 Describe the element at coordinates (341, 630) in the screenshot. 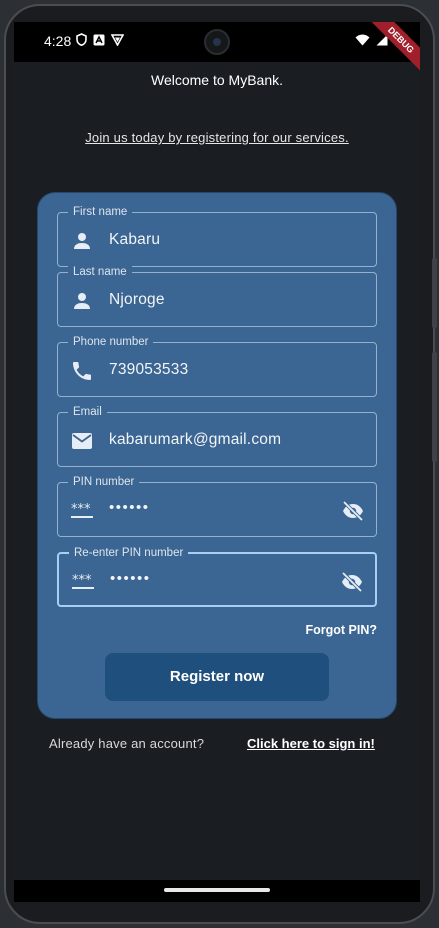

I see `forgot-pin-link: Forgot PIN?` at that location.